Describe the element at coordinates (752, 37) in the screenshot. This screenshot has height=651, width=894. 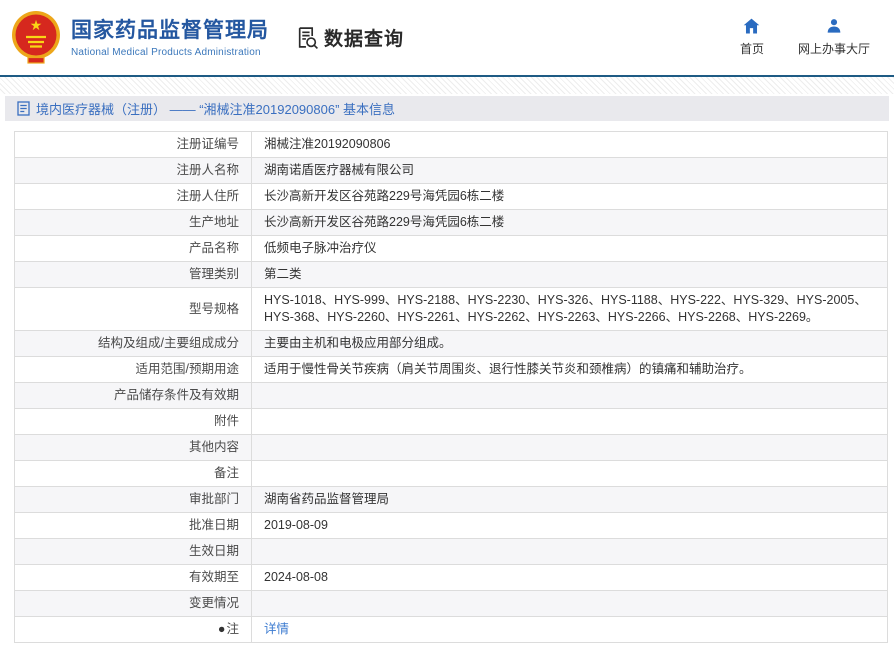
I see `nav-item-home: 首页` at that location.